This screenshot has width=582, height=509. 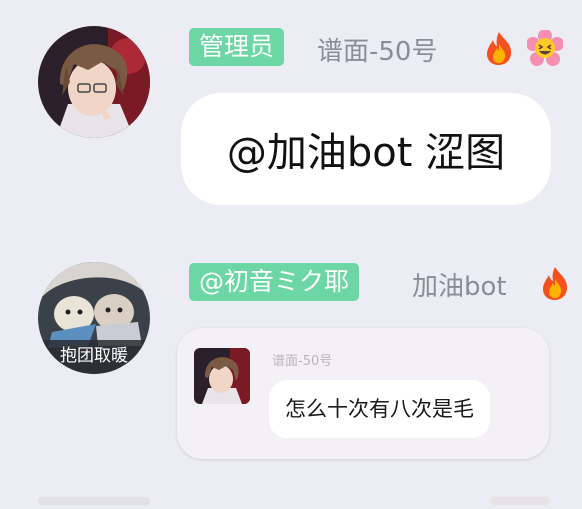 What do you see at coordinates (366, 153) in the screenshot?
I see `message-text: @加油bot 涩图` at bounding box center [366, 153].